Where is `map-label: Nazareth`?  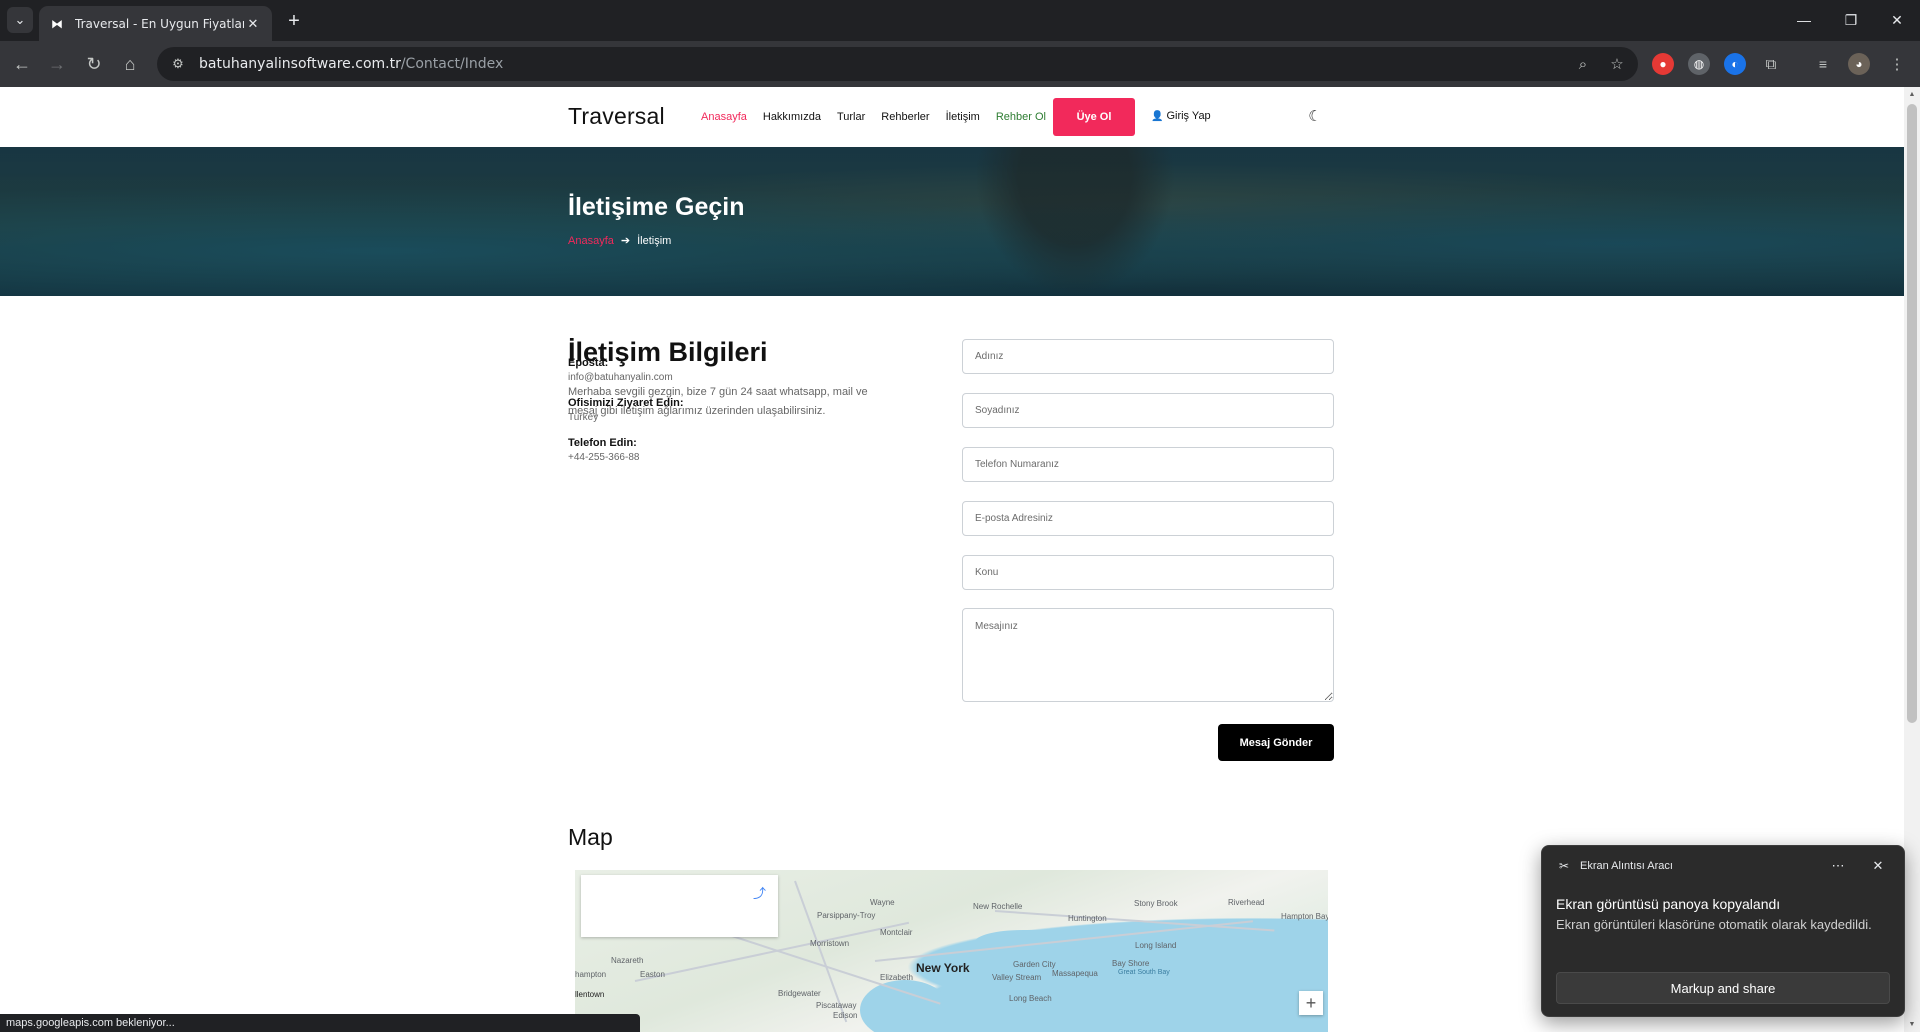
map-label: Nazareth is located at coordinates (627, 960).